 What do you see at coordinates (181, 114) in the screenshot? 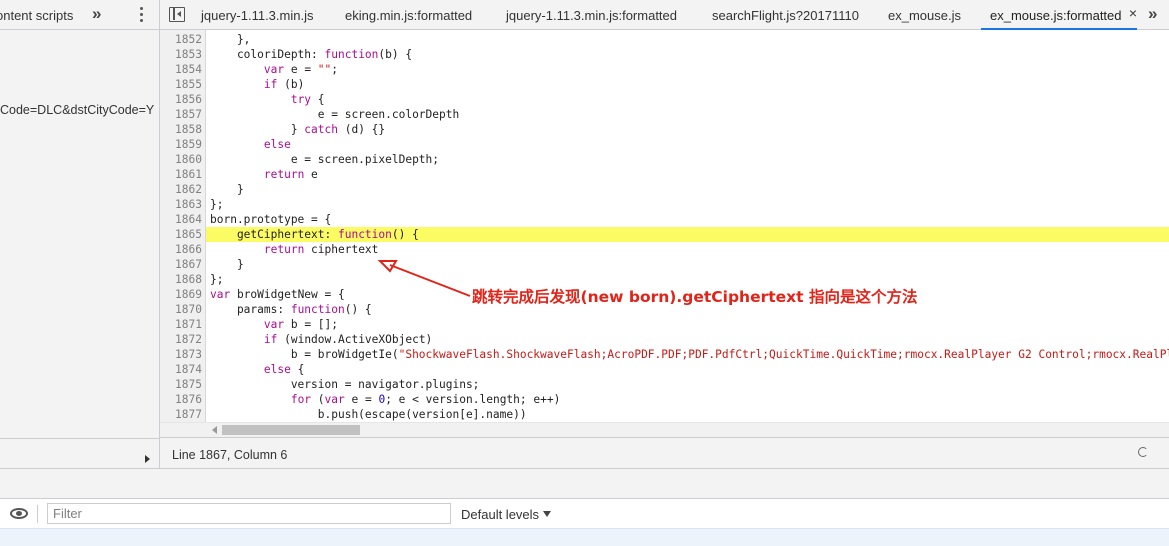
I see `line-number: 1857` at bounding box center [181, 114].